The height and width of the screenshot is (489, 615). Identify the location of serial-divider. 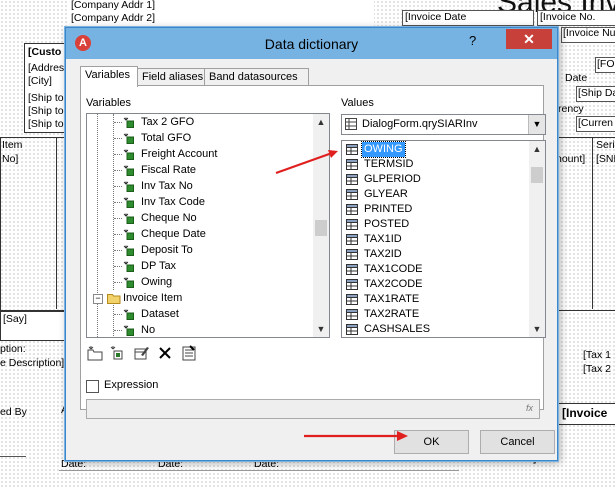
(592, 223).